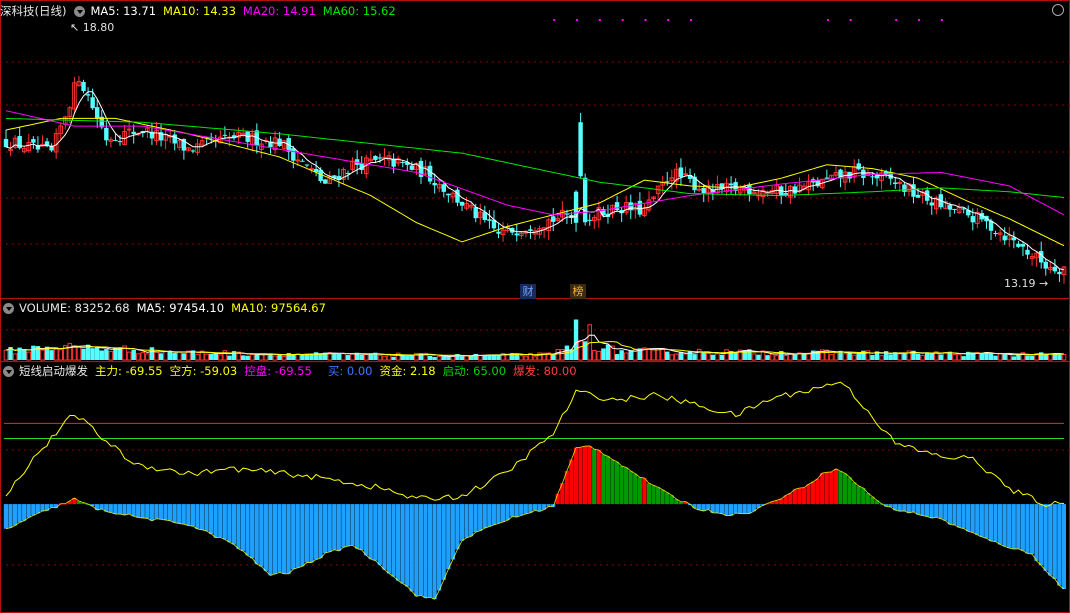  I want to click on marker-cai: 财, so click(528, 291).